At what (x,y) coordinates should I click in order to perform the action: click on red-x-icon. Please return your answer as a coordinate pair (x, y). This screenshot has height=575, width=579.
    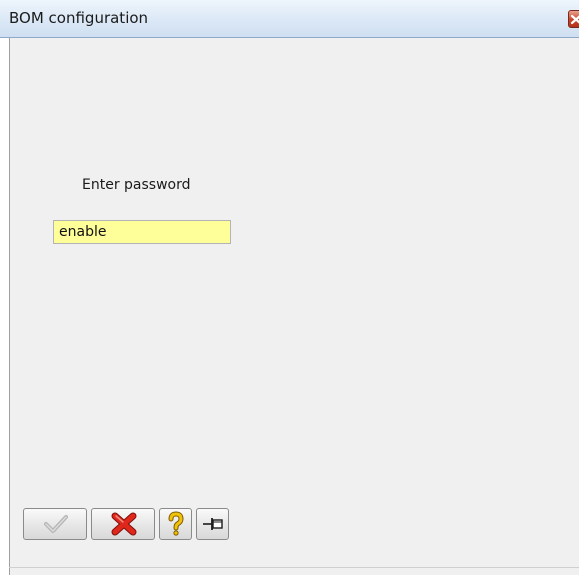
    Looking at the image, I should click on (124, 524).